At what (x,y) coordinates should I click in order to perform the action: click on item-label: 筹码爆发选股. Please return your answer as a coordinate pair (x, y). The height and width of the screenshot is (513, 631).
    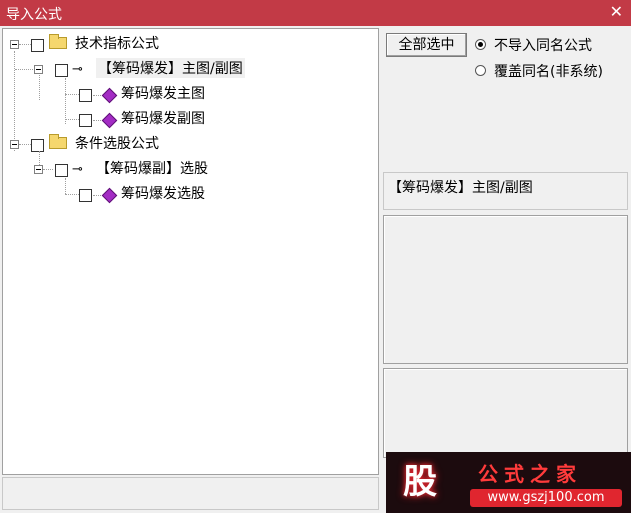
    Looking at the image, I should click on (163, 193).